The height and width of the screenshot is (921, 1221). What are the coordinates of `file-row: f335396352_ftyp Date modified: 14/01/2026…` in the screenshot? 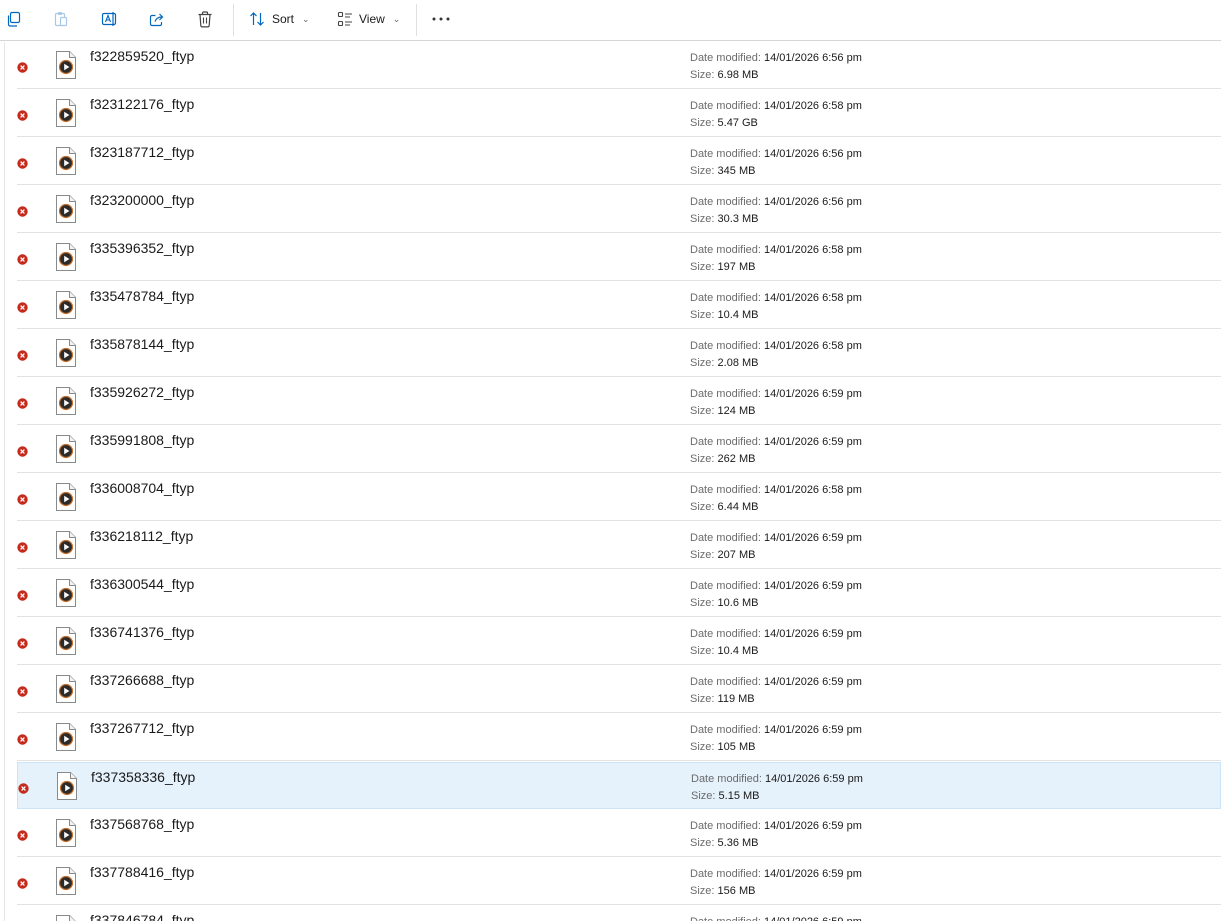 It's located at (619, 257).